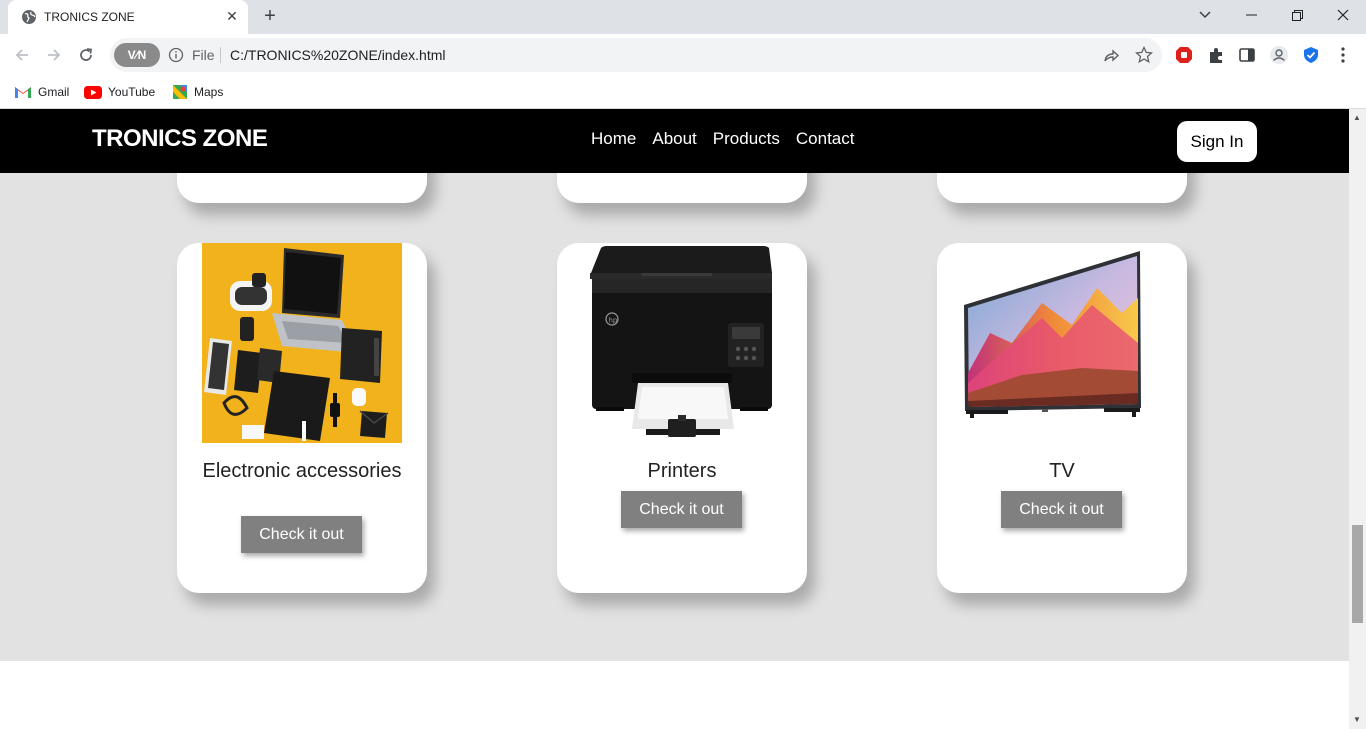 Image resolution: width=1366 pixels, height=729 pixels. I want to click on product-card-printers: hp Printers Check it out, so click(682, 418).